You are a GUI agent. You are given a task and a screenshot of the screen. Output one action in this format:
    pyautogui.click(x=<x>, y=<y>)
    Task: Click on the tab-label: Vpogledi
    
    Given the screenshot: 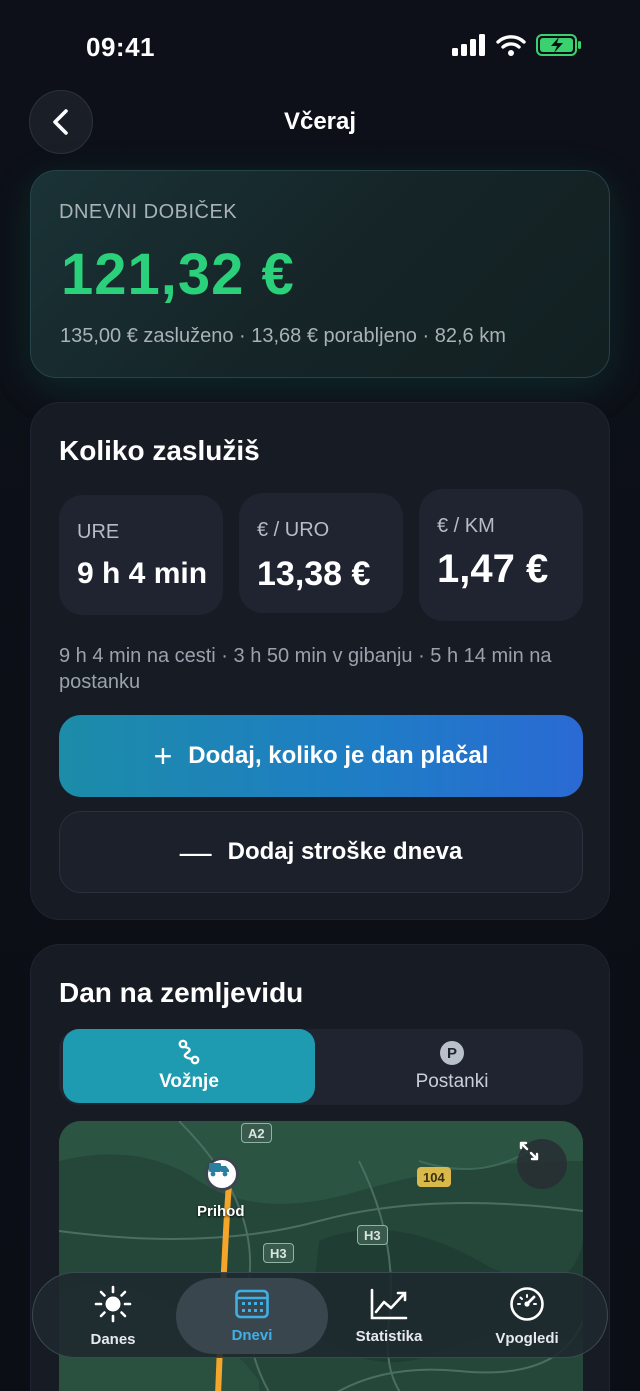 What is the action you would take?
    pyautogui.click(x=527, y=1338)
    